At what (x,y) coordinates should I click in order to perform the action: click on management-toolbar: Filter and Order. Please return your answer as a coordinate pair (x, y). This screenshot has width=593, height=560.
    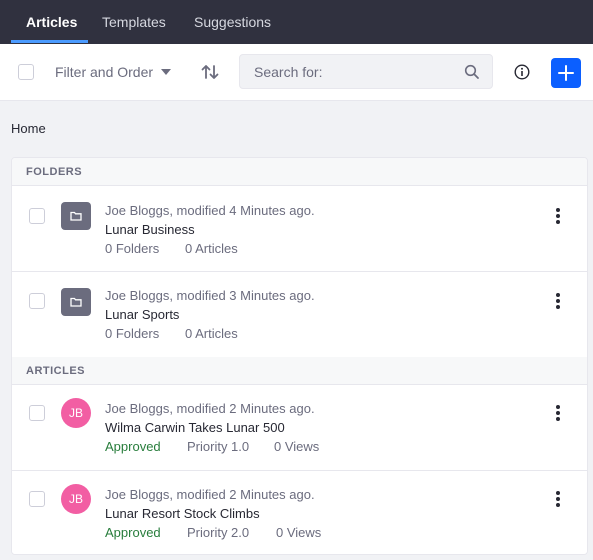
    Looking at the image, I should click on (296, 72).